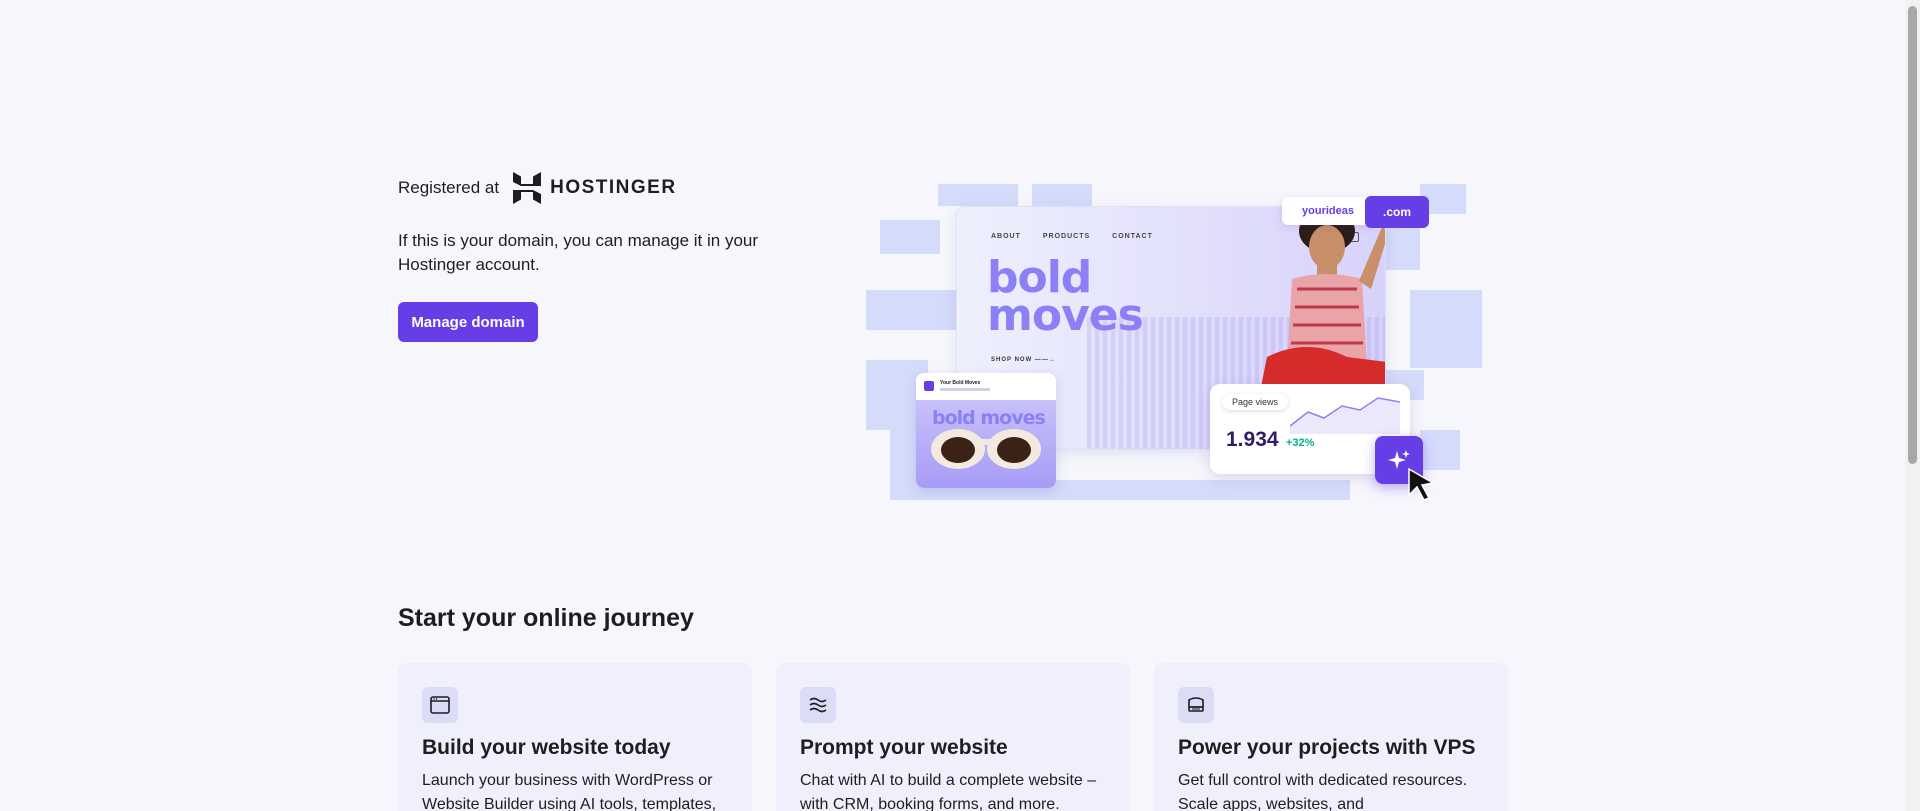 This screenshot has height=811, width=1920. Describe the element at coordinates (1300, 443) in the screenshot. I see `page-views-change: +32%` at that location.